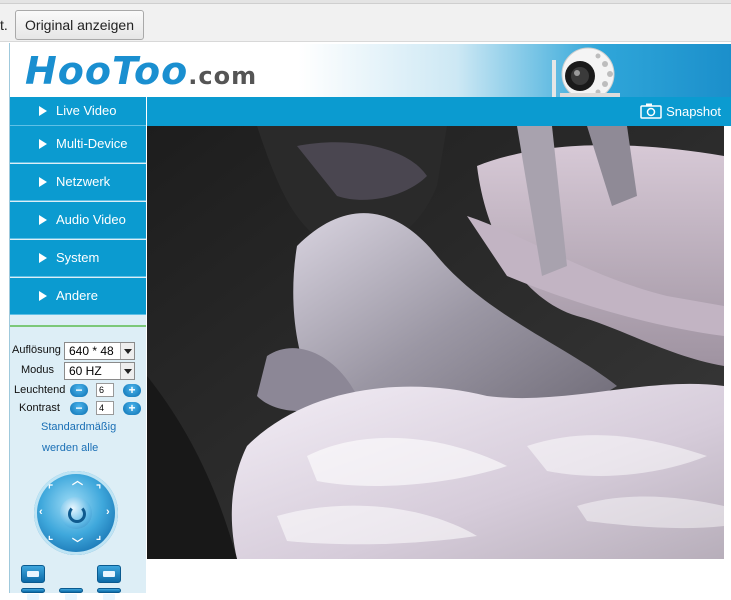  I want to click on brightness-increase-button: +, so click(132, 390).